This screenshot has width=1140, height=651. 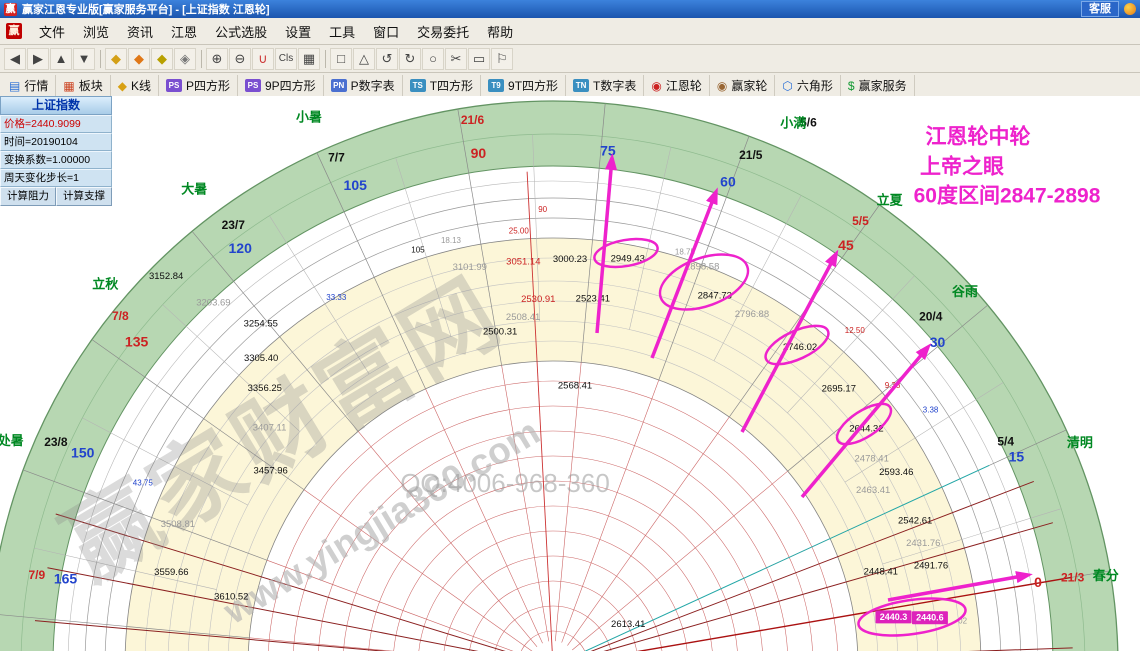 I want to click on ribbon-button-P数字表: PN P数字表, so click(x=363, y=85).